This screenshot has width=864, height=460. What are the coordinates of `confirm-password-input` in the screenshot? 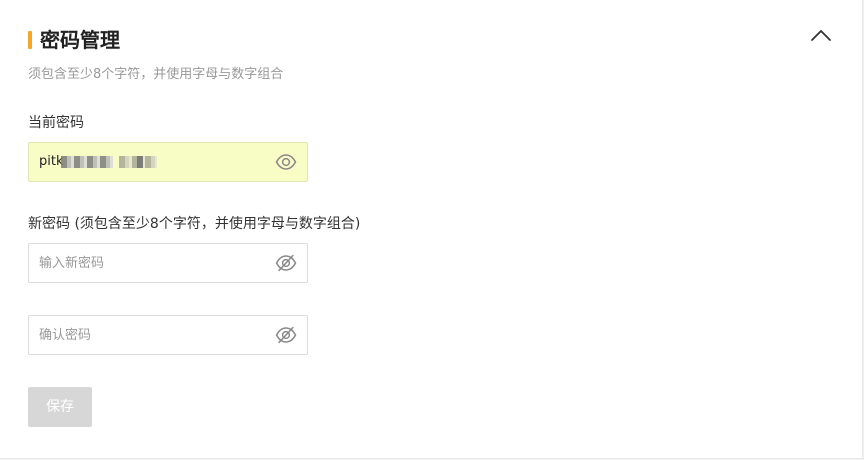 It's located at (151, 335).